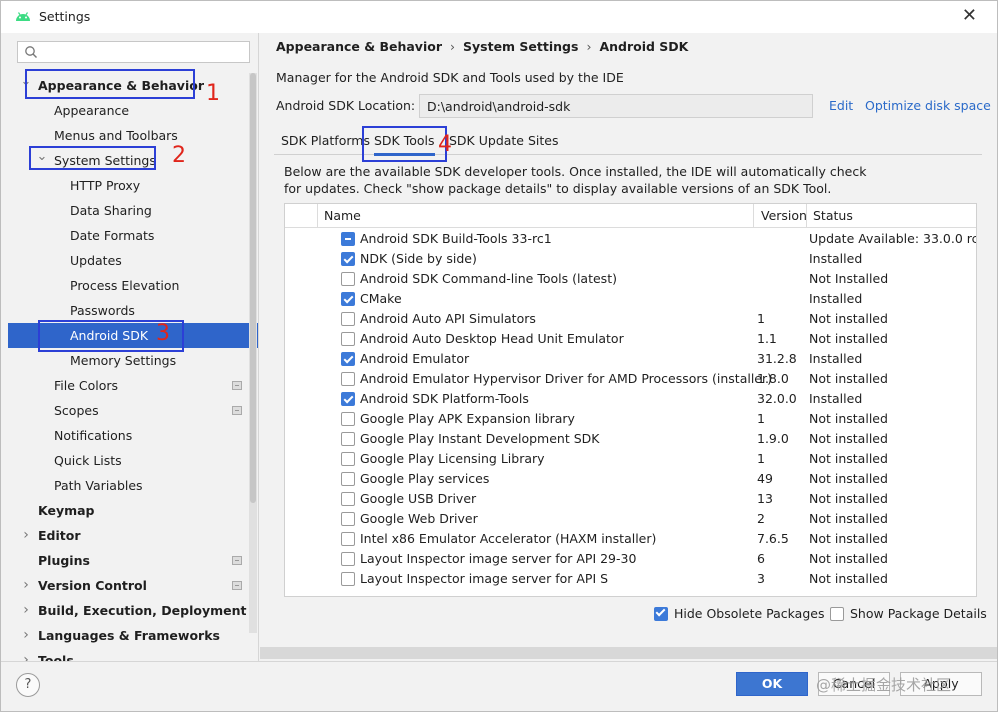  I want to click on show-package-details-option: Show Package Details, so click(908, 613).